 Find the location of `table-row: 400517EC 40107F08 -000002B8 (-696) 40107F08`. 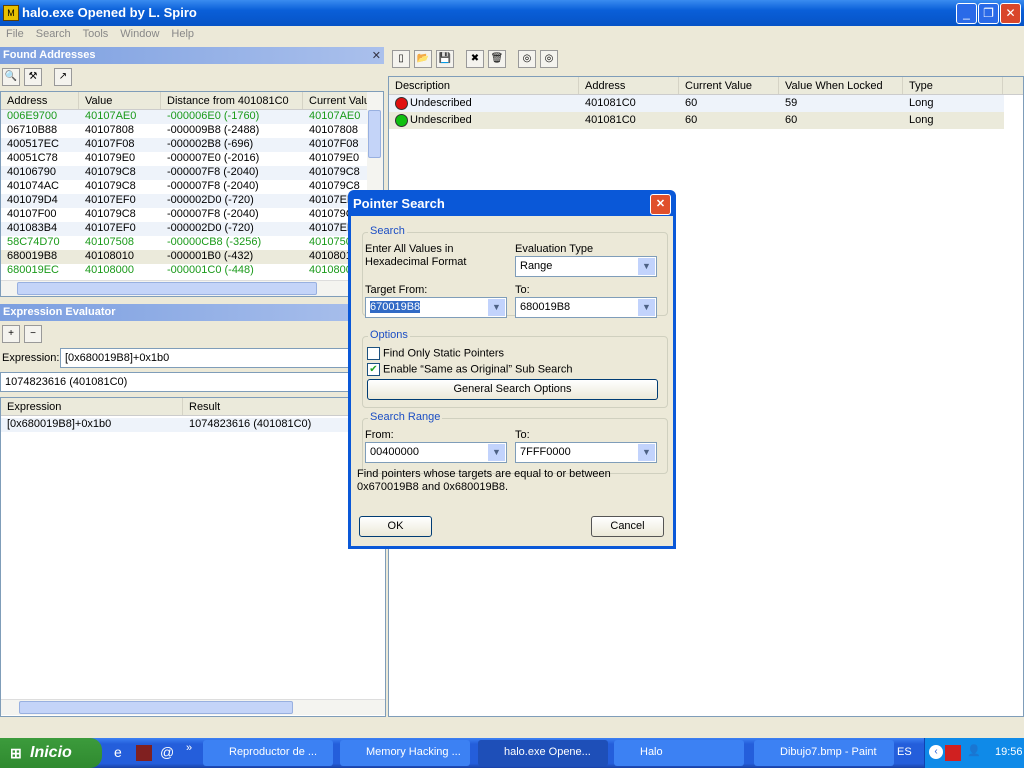

table-row: 400517EC 40107F08 -000002B8 (-696) 40107F08 is located at coordinates (192, 145).